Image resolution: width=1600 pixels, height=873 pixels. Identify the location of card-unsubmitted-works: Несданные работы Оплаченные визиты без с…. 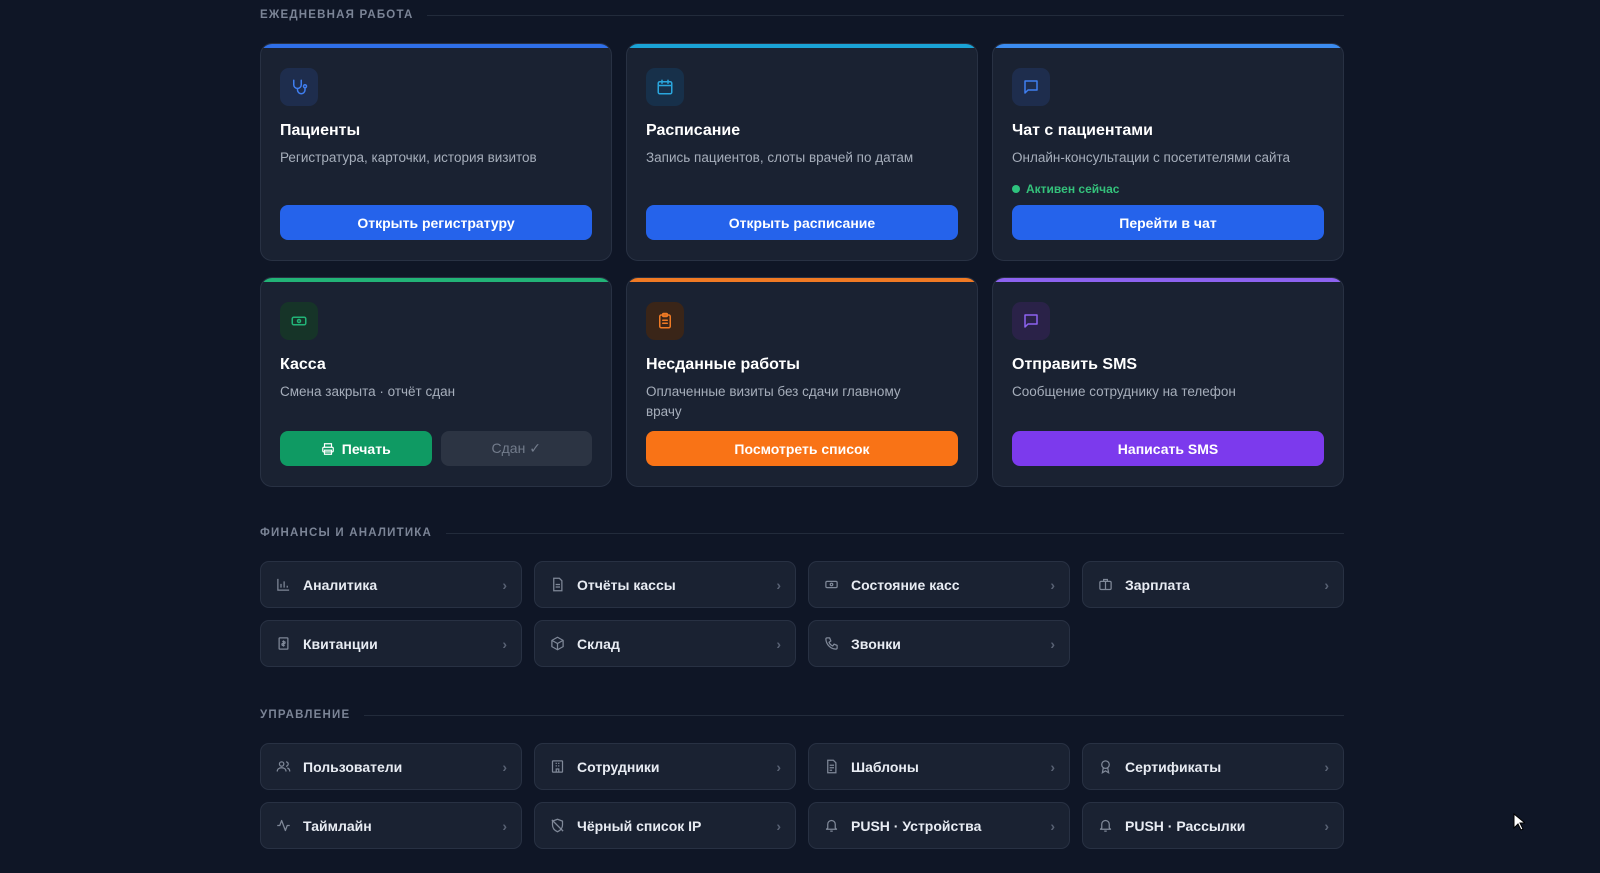
(802, 382).